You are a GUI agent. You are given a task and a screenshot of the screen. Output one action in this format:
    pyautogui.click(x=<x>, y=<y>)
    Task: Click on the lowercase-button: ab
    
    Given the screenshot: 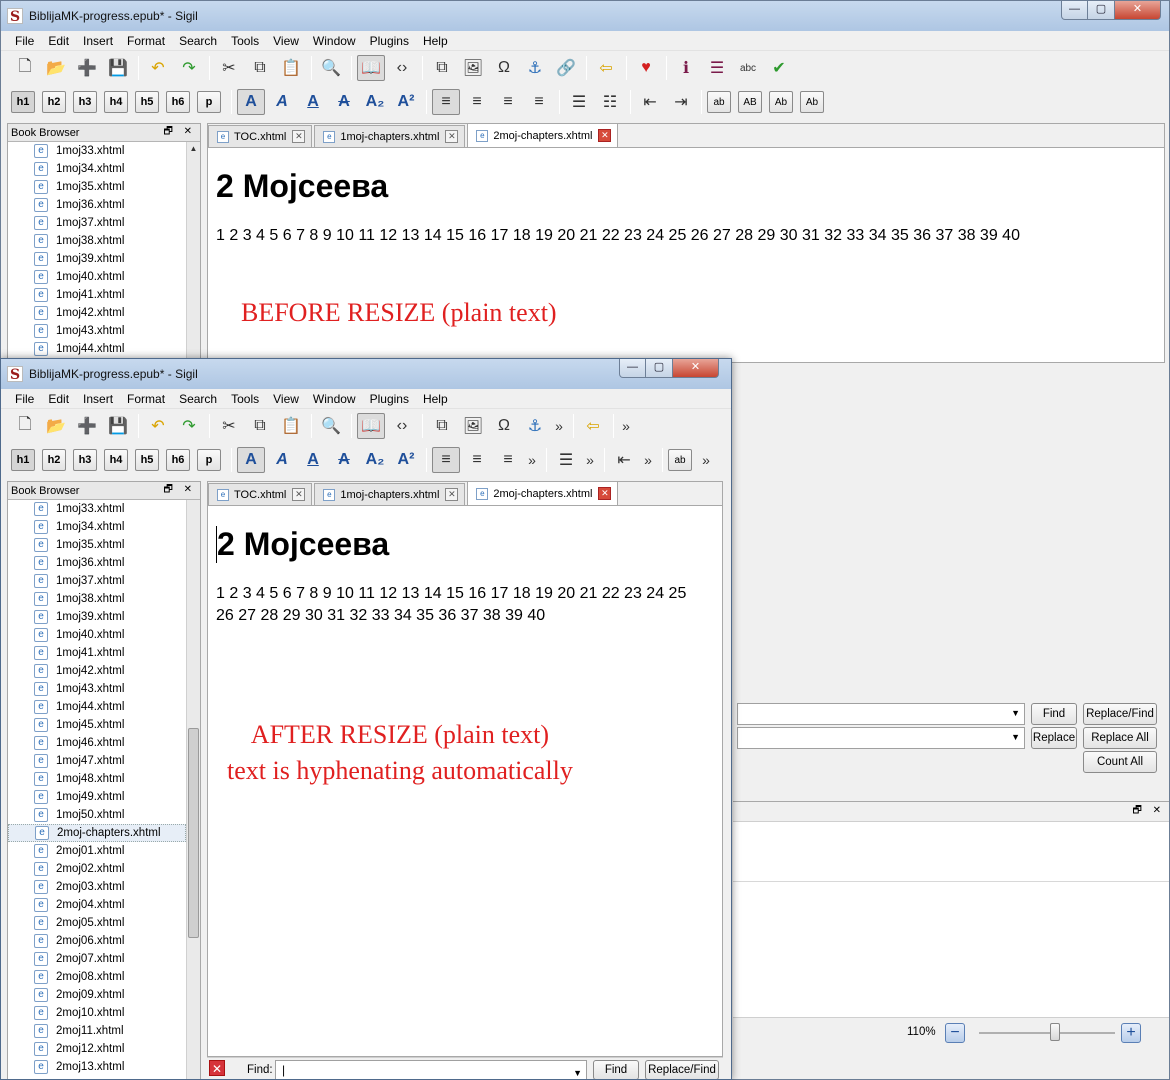 What is the action you would take?
    pyautogui.click(x=719, y=102)
    